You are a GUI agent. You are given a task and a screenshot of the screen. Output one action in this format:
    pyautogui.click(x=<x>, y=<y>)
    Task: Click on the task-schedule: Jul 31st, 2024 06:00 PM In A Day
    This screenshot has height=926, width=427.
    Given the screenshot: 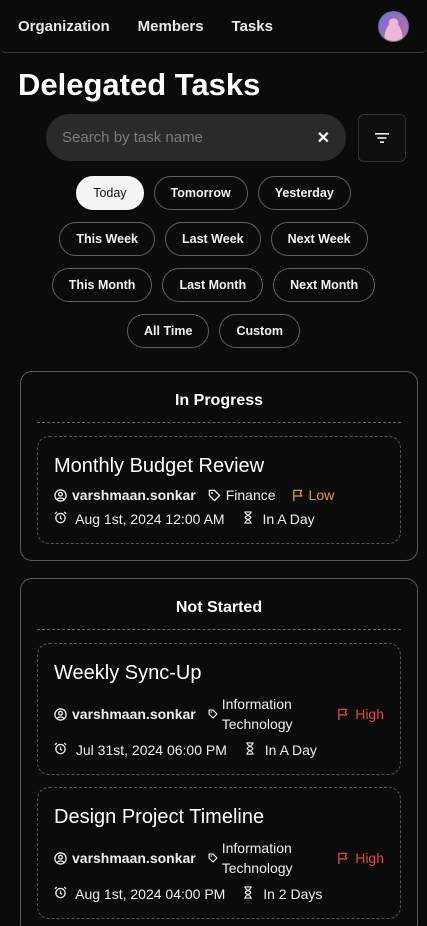 What is the action you would take?
    pyautogui.click(x=219, y=750)
    